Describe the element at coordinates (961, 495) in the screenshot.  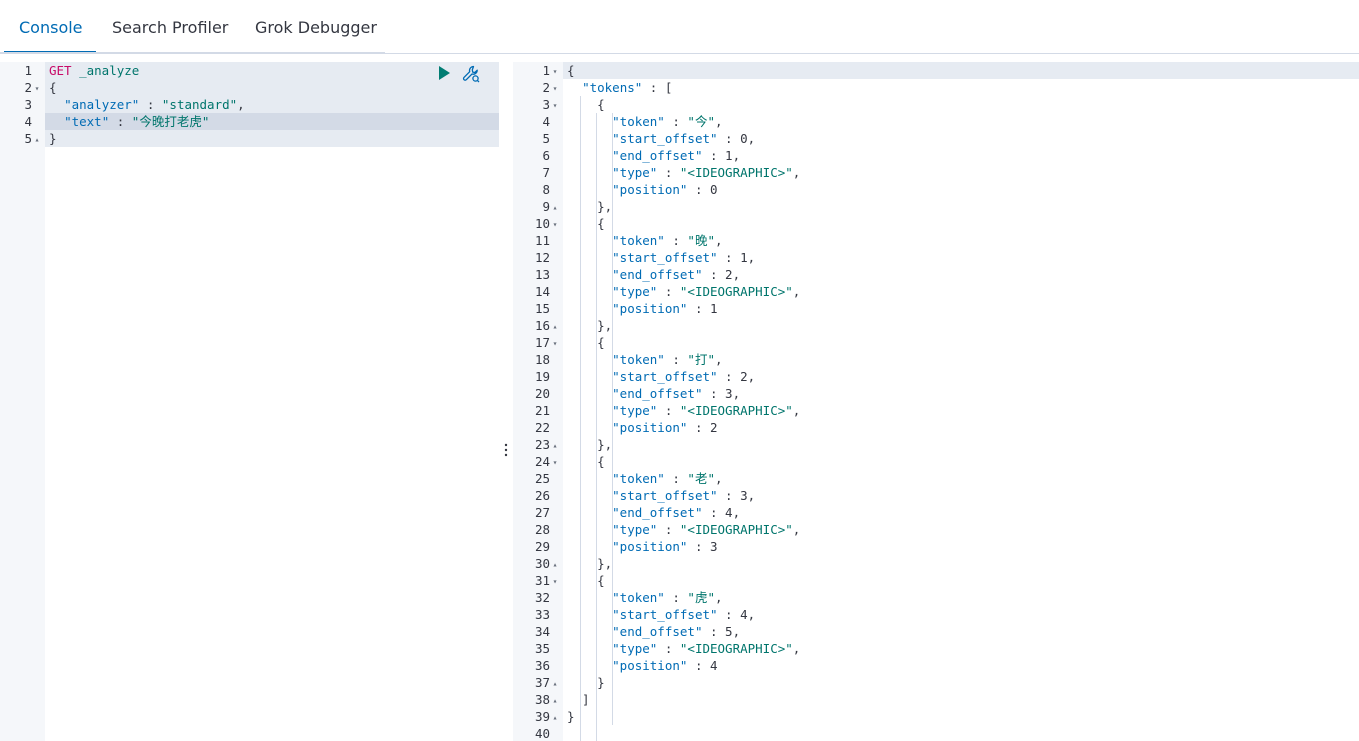
I see `code-line: "start_offset" : 3,` at that location.